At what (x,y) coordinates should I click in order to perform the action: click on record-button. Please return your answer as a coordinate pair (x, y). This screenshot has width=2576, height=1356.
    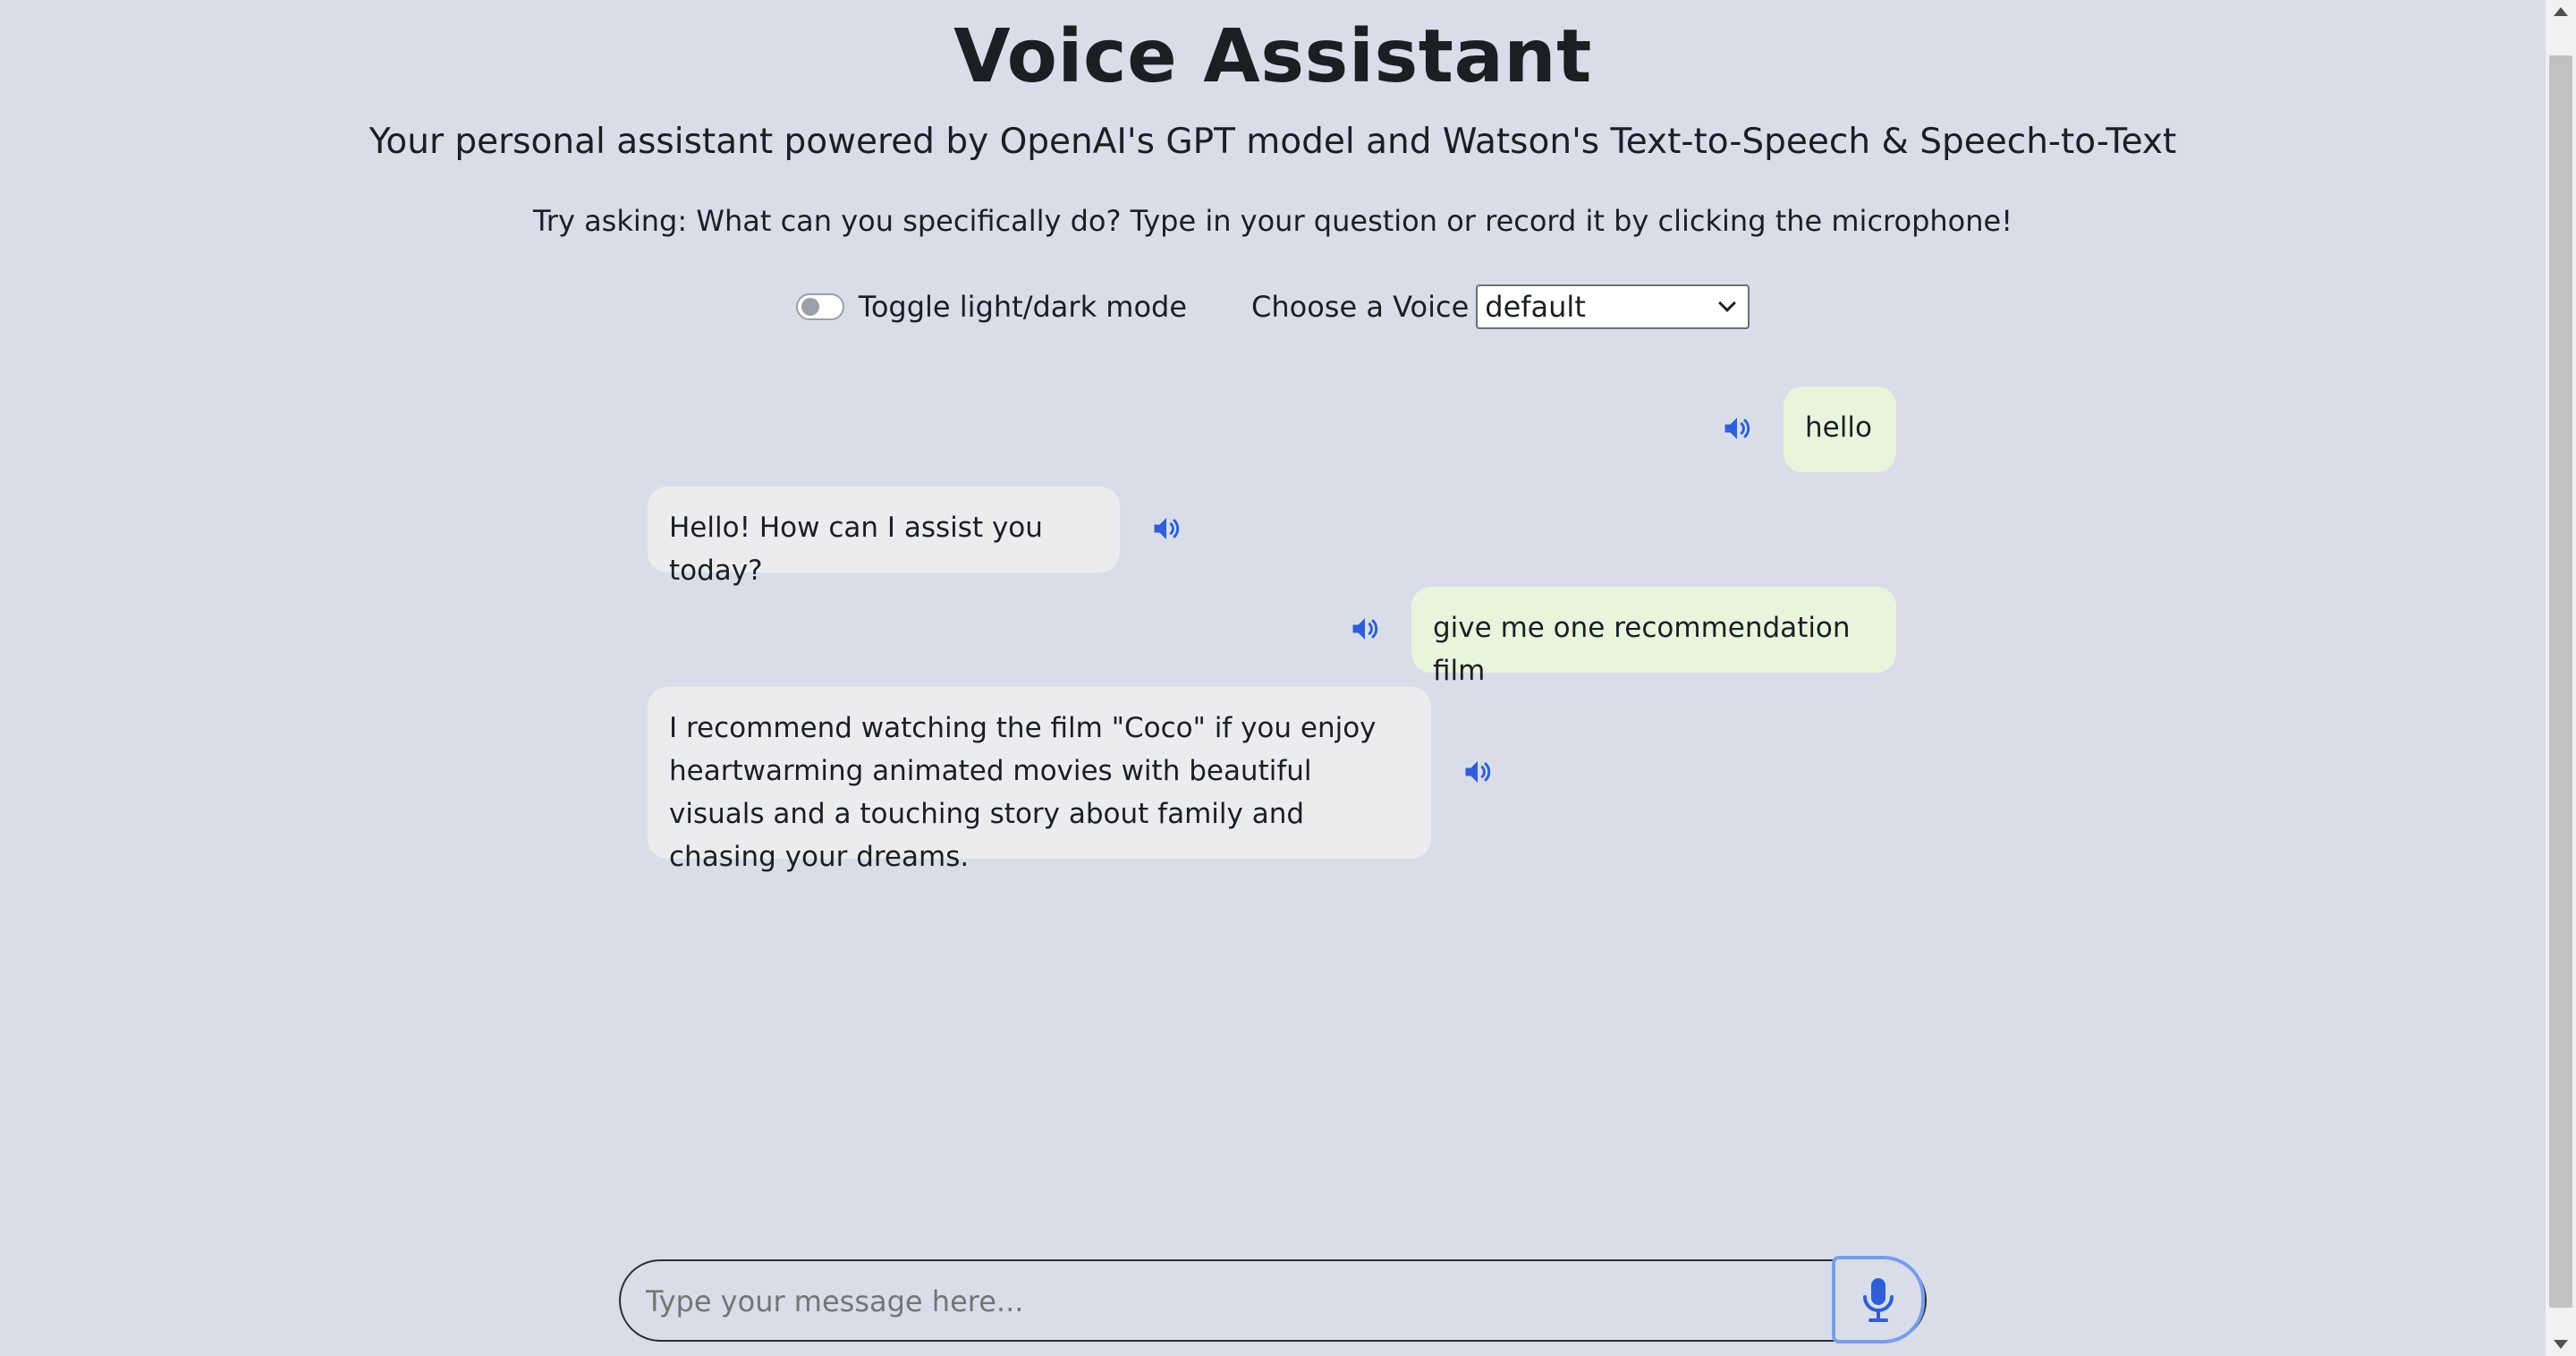
    Looking at the image, I should click on (1878, 1299).